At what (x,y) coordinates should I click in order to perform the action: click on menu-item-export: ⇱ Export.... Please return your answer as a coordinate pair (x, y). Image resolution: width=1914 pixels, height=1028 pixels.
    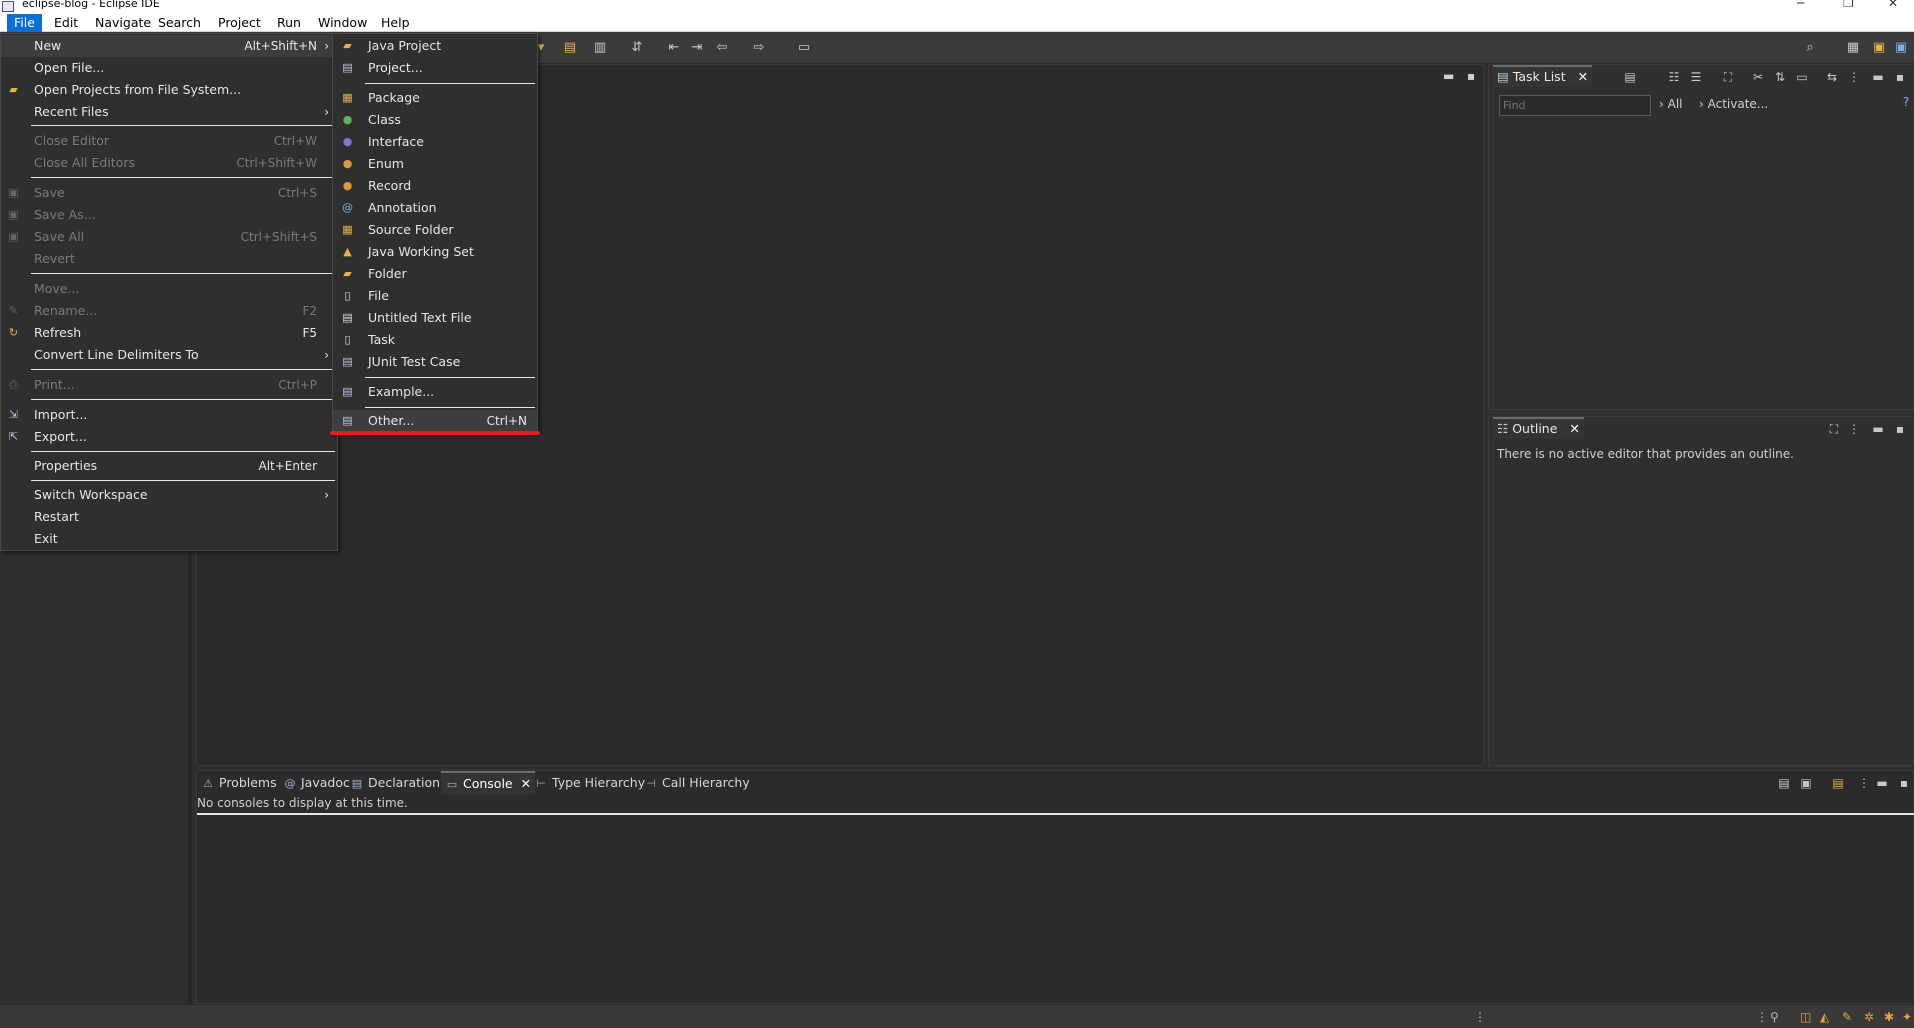
    Looking at the image, I should click on (169, 437).